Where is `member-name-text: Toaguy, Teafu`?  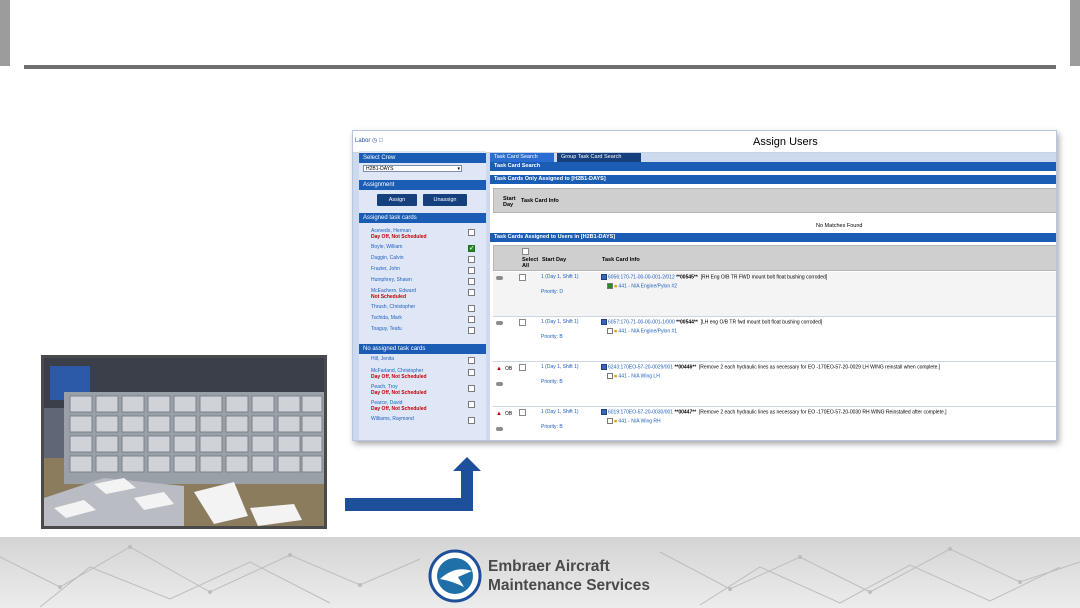
member-name-text: Toaguy, Teafu is located at coordinates (386, 329).